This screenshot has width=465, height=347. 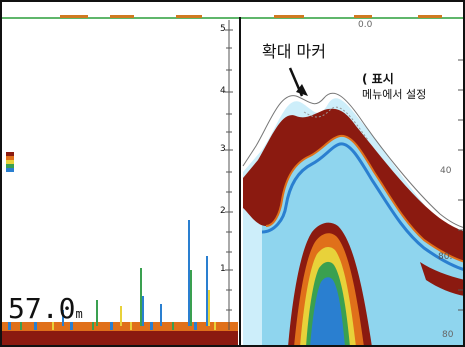 I want to click on zoom-marker-callout-note-line2: 메뉴에서 설정, so click(x=394, y=94).